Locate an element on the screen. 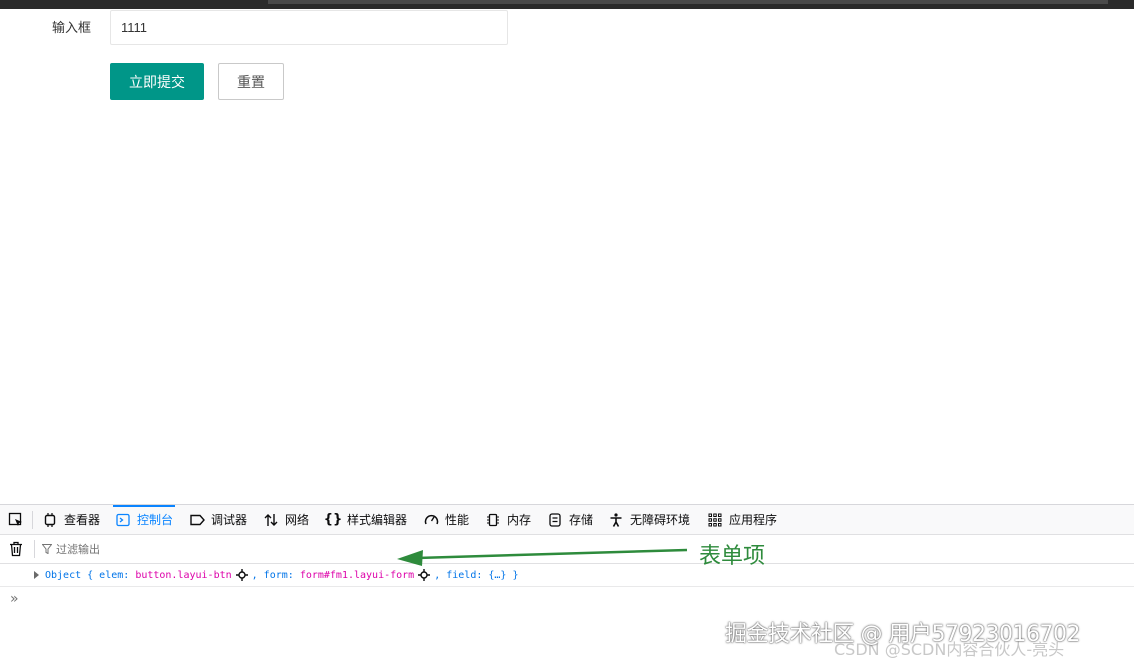 This screenshot has width=1134, height=666. annotation-arrow is located at coordinates (542, 557).